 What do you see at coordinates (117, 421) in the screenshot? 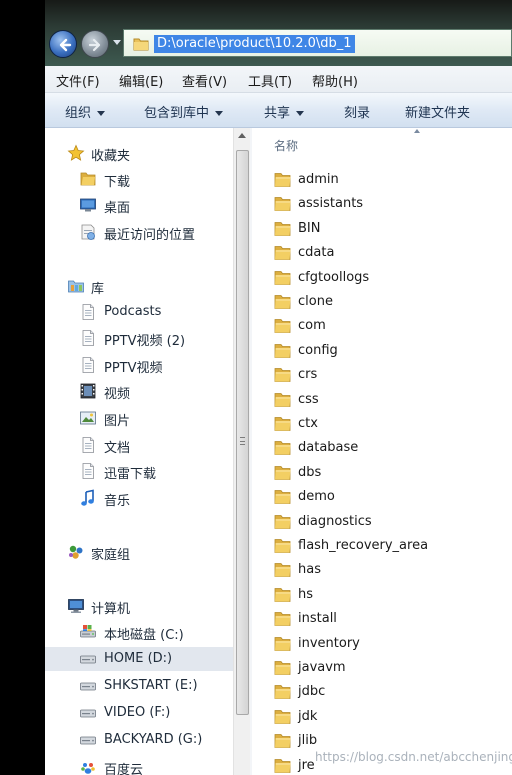
I see `nav-item-label: 图片` at bounding box center [117, 421].